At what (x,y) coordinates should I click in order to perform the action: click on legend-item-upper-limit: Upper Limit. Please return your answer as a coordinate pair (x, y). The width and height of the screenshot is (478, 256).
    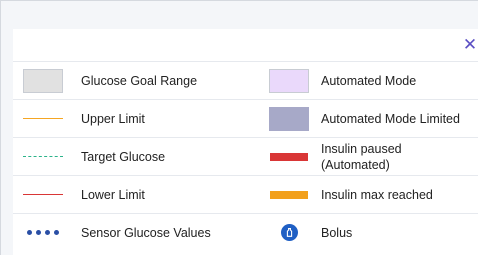
    Looking at the image, I should click on (141, 118).